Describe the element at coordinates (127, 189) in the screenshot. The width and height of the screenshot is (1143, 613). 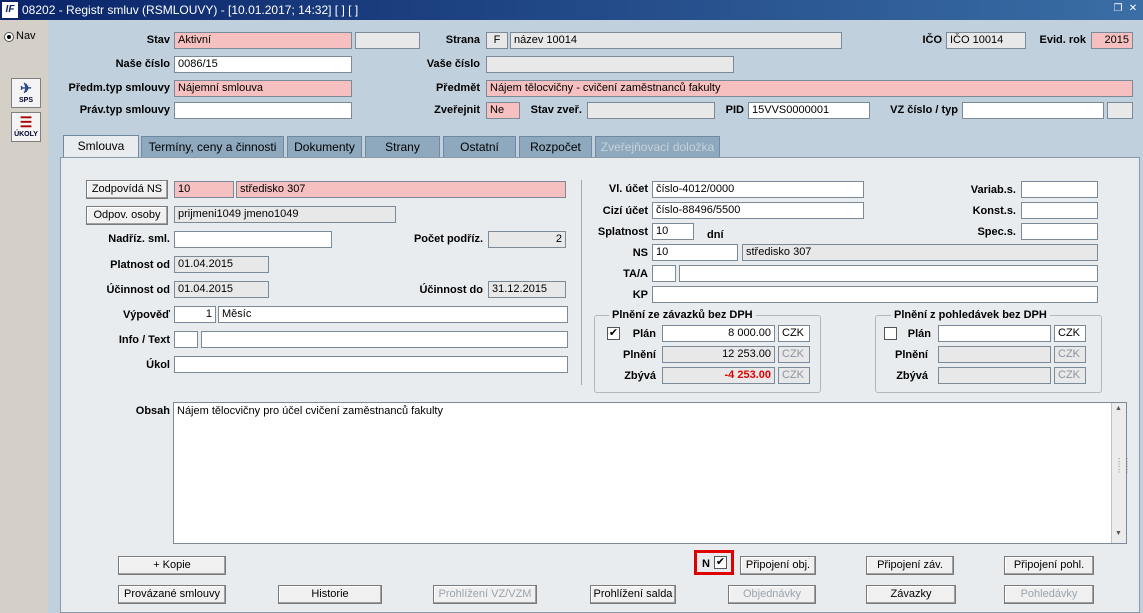
I see `zodpovida-ns-button: Zodpovídá NS` at that location.